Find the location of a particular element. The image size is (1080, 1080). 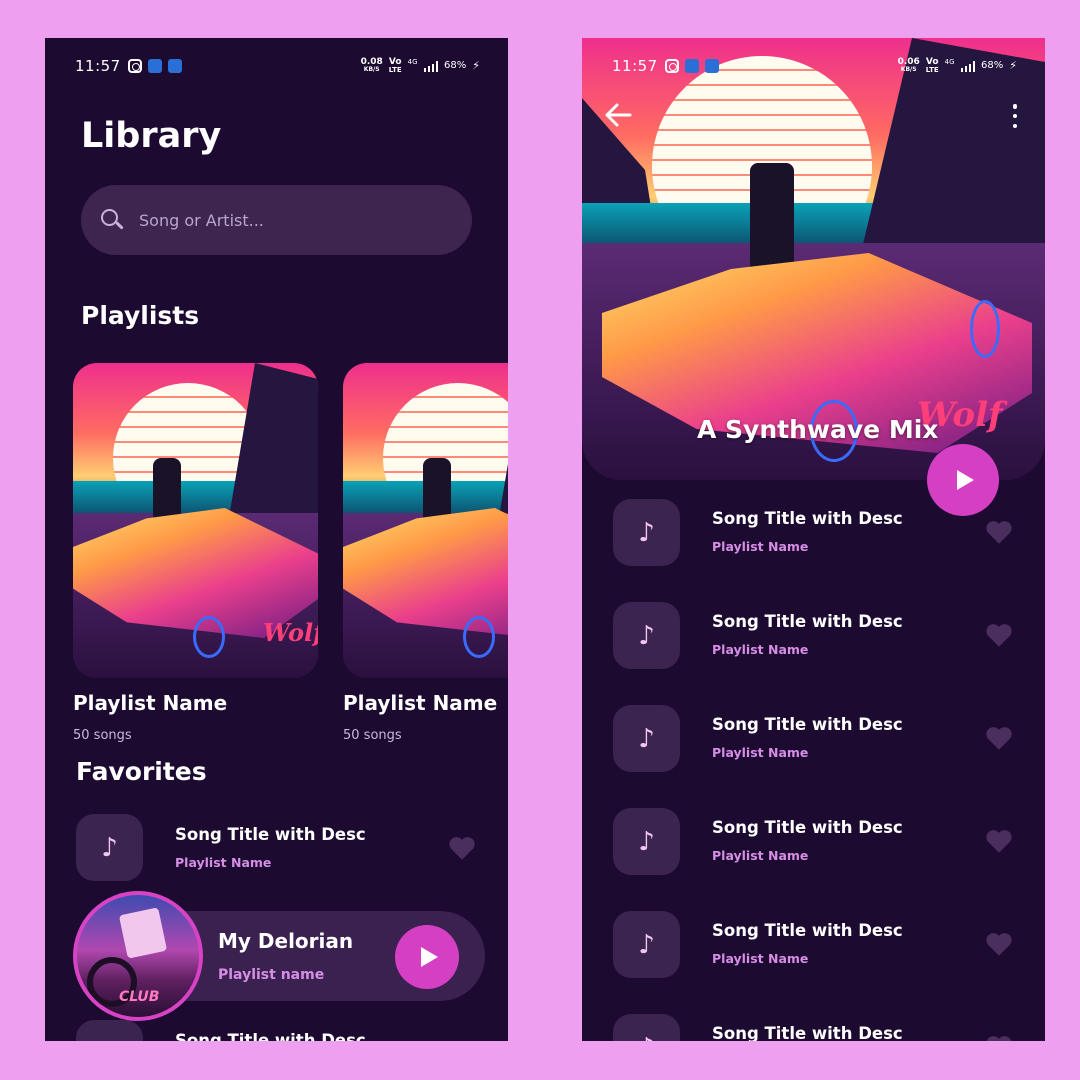

now-playing-title: My Delorian is located at coordinates (286, 941).